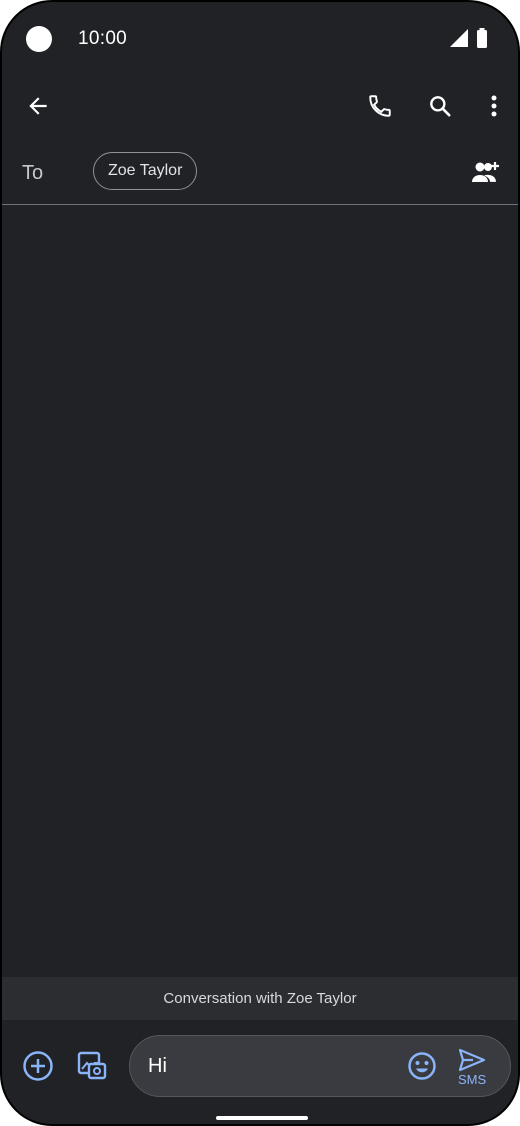 Image resolution: width=520 pixels, height=1126 pixels. What do you see at coordinates (459, 40) in the screenshot?
I see `signal-icon` at bounding box center [459, 40].